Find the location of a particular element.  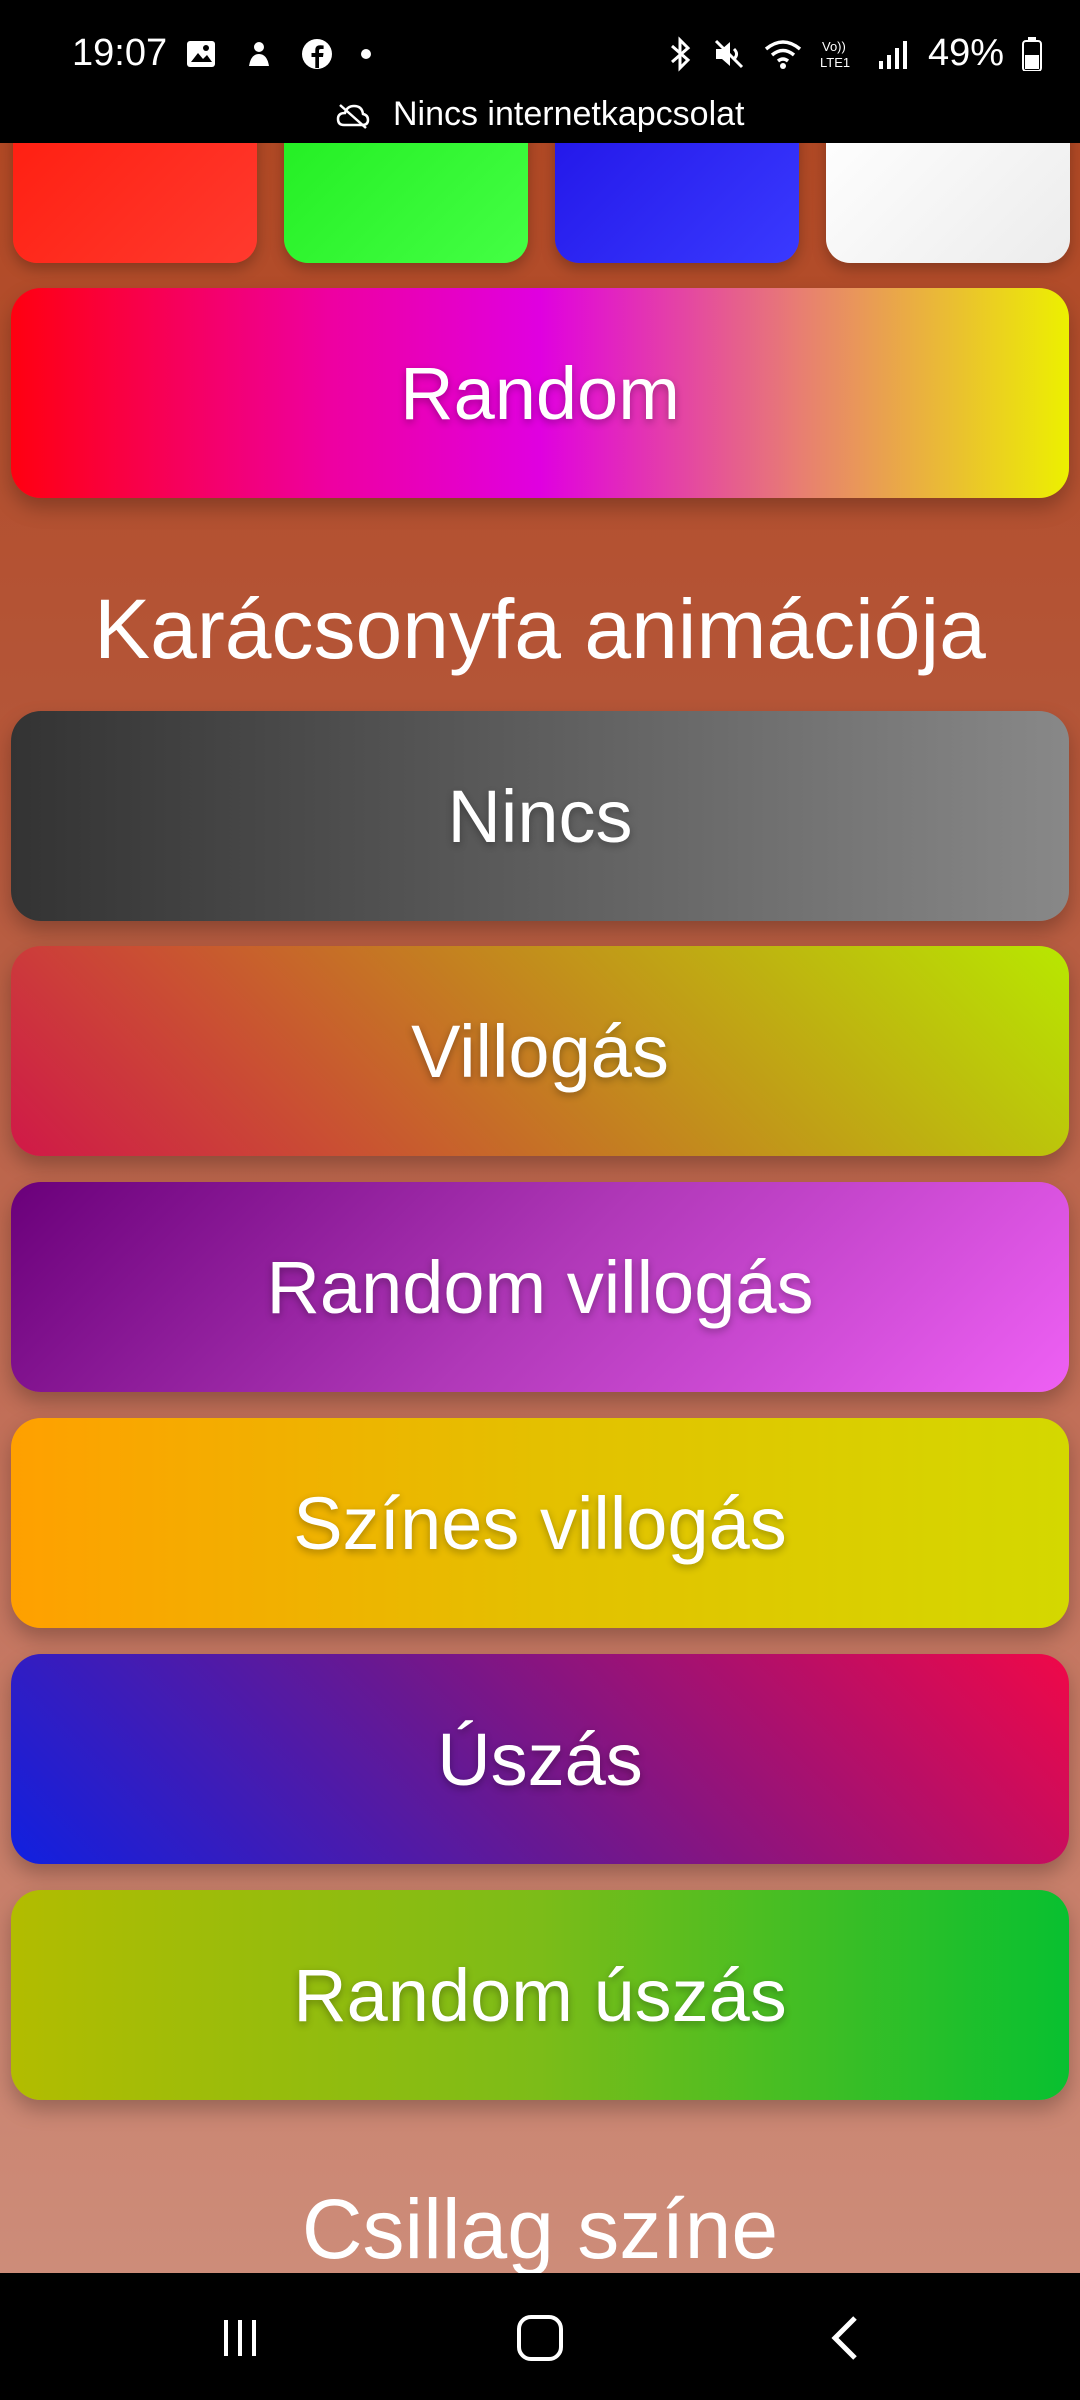

animation-color-blink-button: Színes villogás is located at coordinates (540, 1523).